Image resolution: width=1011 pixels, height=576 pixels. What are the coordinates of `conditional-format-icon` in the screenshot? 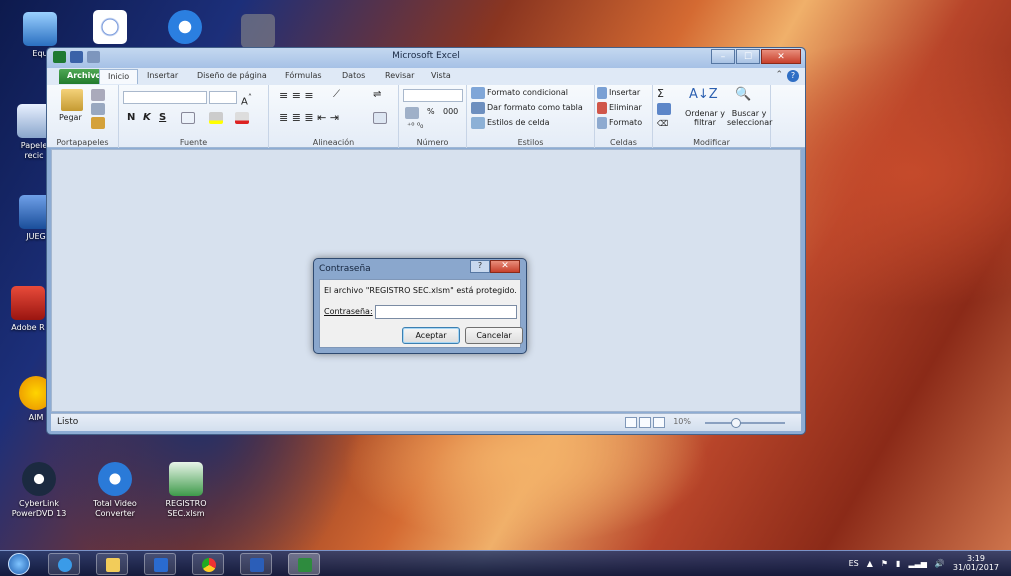 It's located at (478, 93).